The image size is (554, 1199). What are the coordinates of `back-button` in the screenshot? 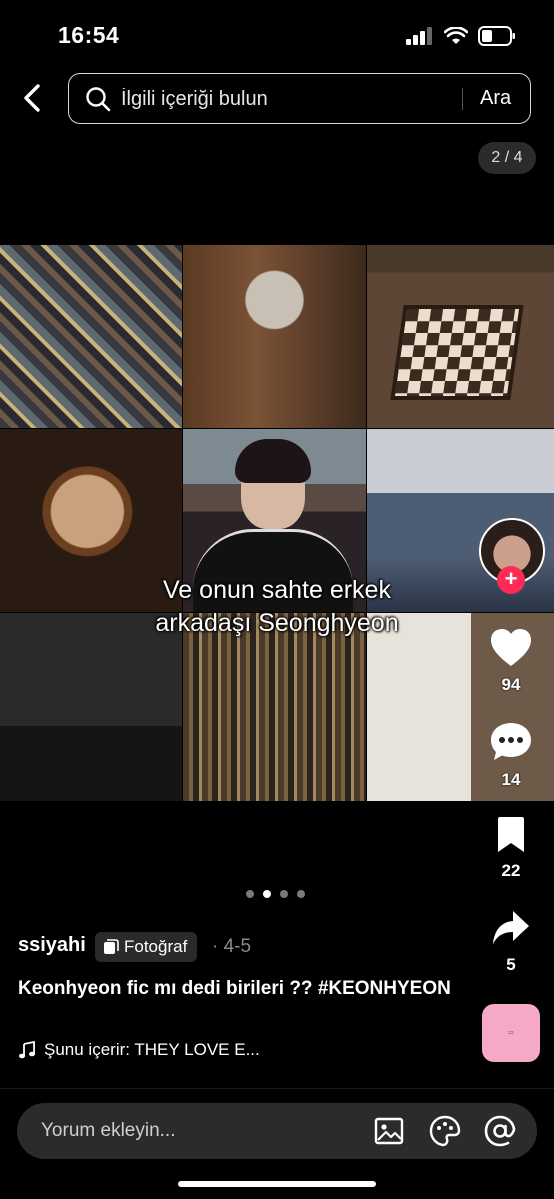 It's located at (33, 98).